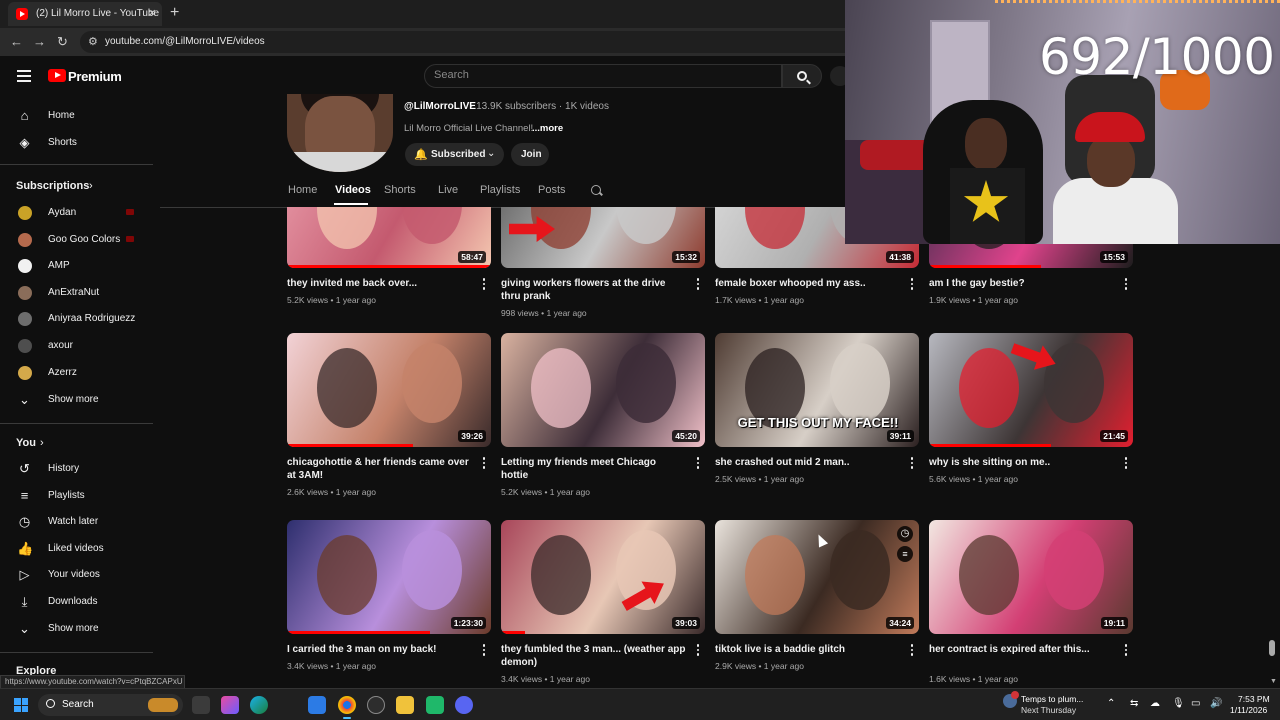  What do you see at coordinates (1114, 257) in the screenshot?
I see `video-duration: 15:53` at bounding box center [1114, 257].